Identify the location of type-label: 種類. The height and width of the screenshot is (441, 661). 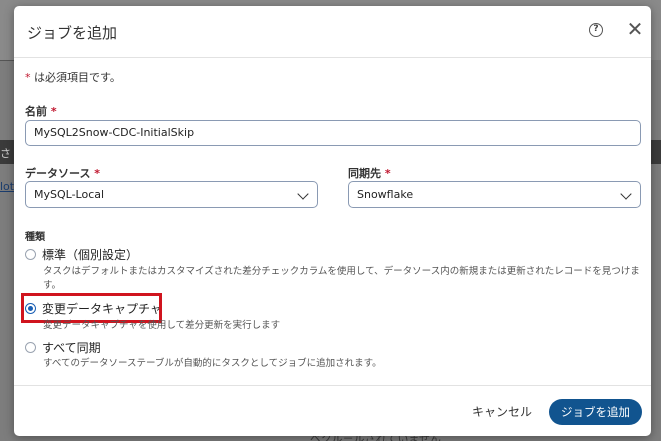
(35, 237).